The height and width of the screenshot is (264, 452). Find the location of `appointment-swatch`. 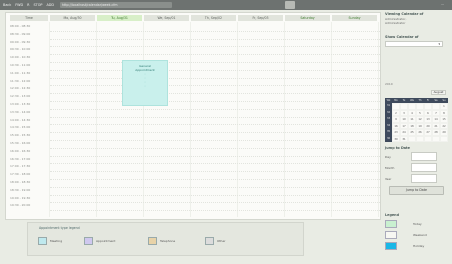

appointment-swatch is located at coordinates (88, 240).